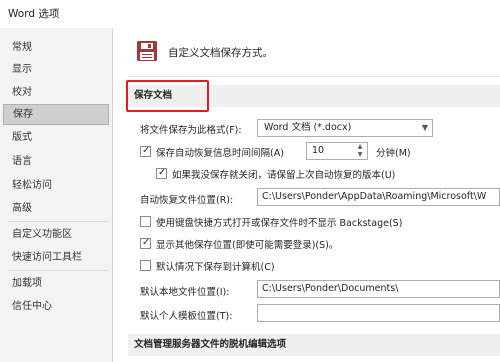 The height and width of the screenshot is (362, 500). I want to click on local-location-label: 默认本地文件位置(I):, so click(185, 292).